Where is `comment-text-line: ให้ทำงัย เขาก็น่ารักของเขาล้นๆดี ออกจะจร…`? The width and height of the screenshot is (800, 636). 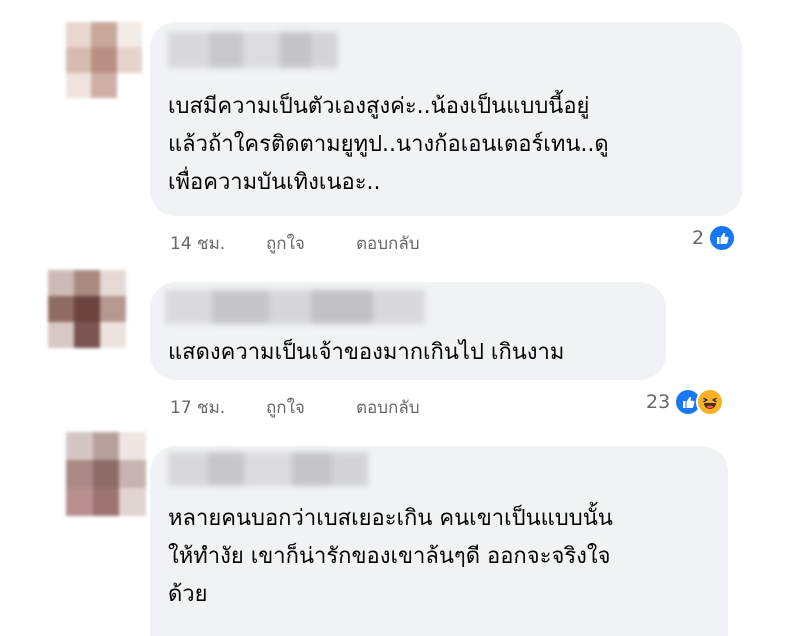
comment-text-line: ให้ทำงัย เขาก็น่ารักของเขาล้นๆดี ออกจะจร… is located at coordinates (389, 556).